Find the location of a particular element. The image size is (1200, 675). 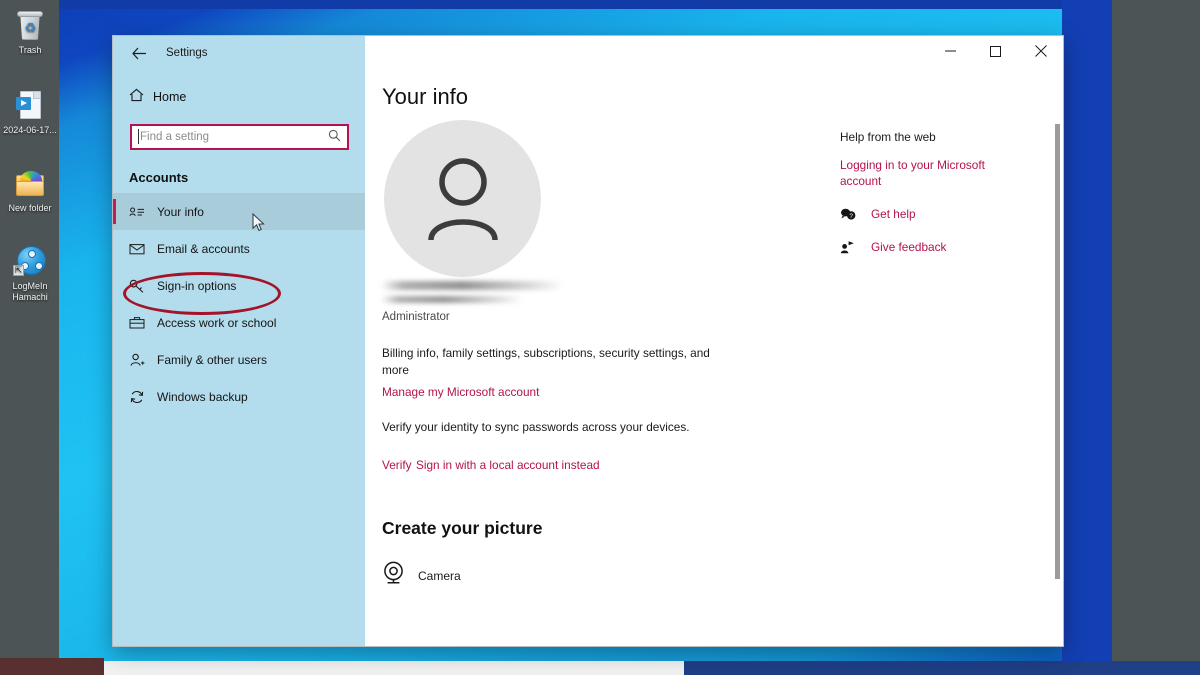

camera-icon is located at coordinates (393, 575).